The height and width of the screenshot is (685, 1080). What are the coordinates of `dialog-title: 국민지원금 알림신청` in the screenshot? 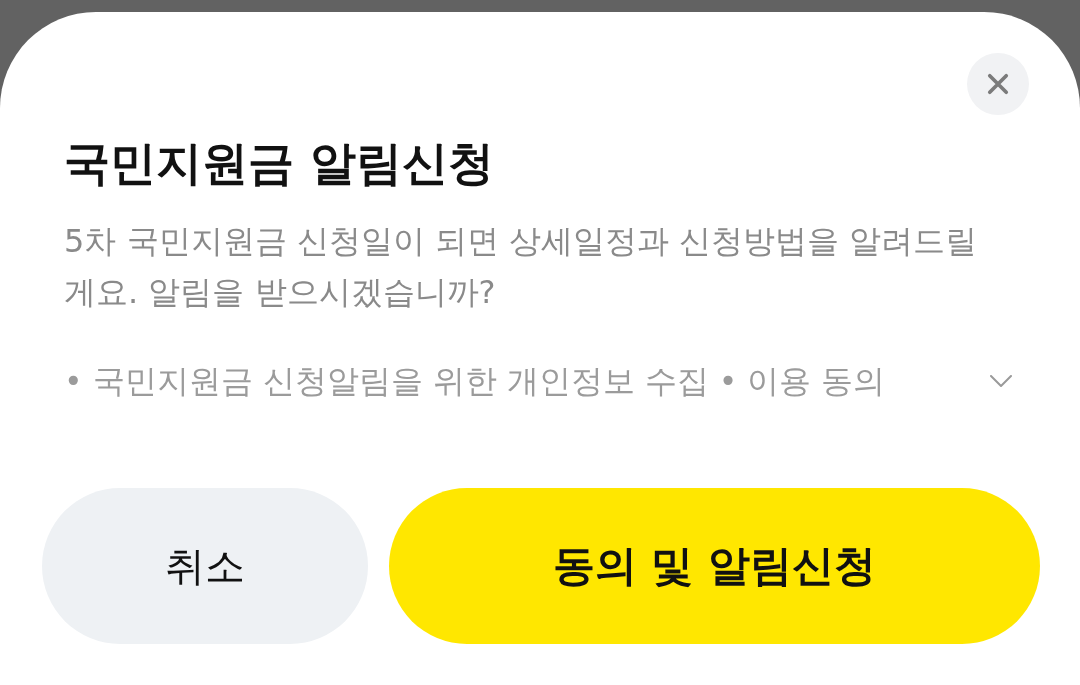 It's located at (279, 163).